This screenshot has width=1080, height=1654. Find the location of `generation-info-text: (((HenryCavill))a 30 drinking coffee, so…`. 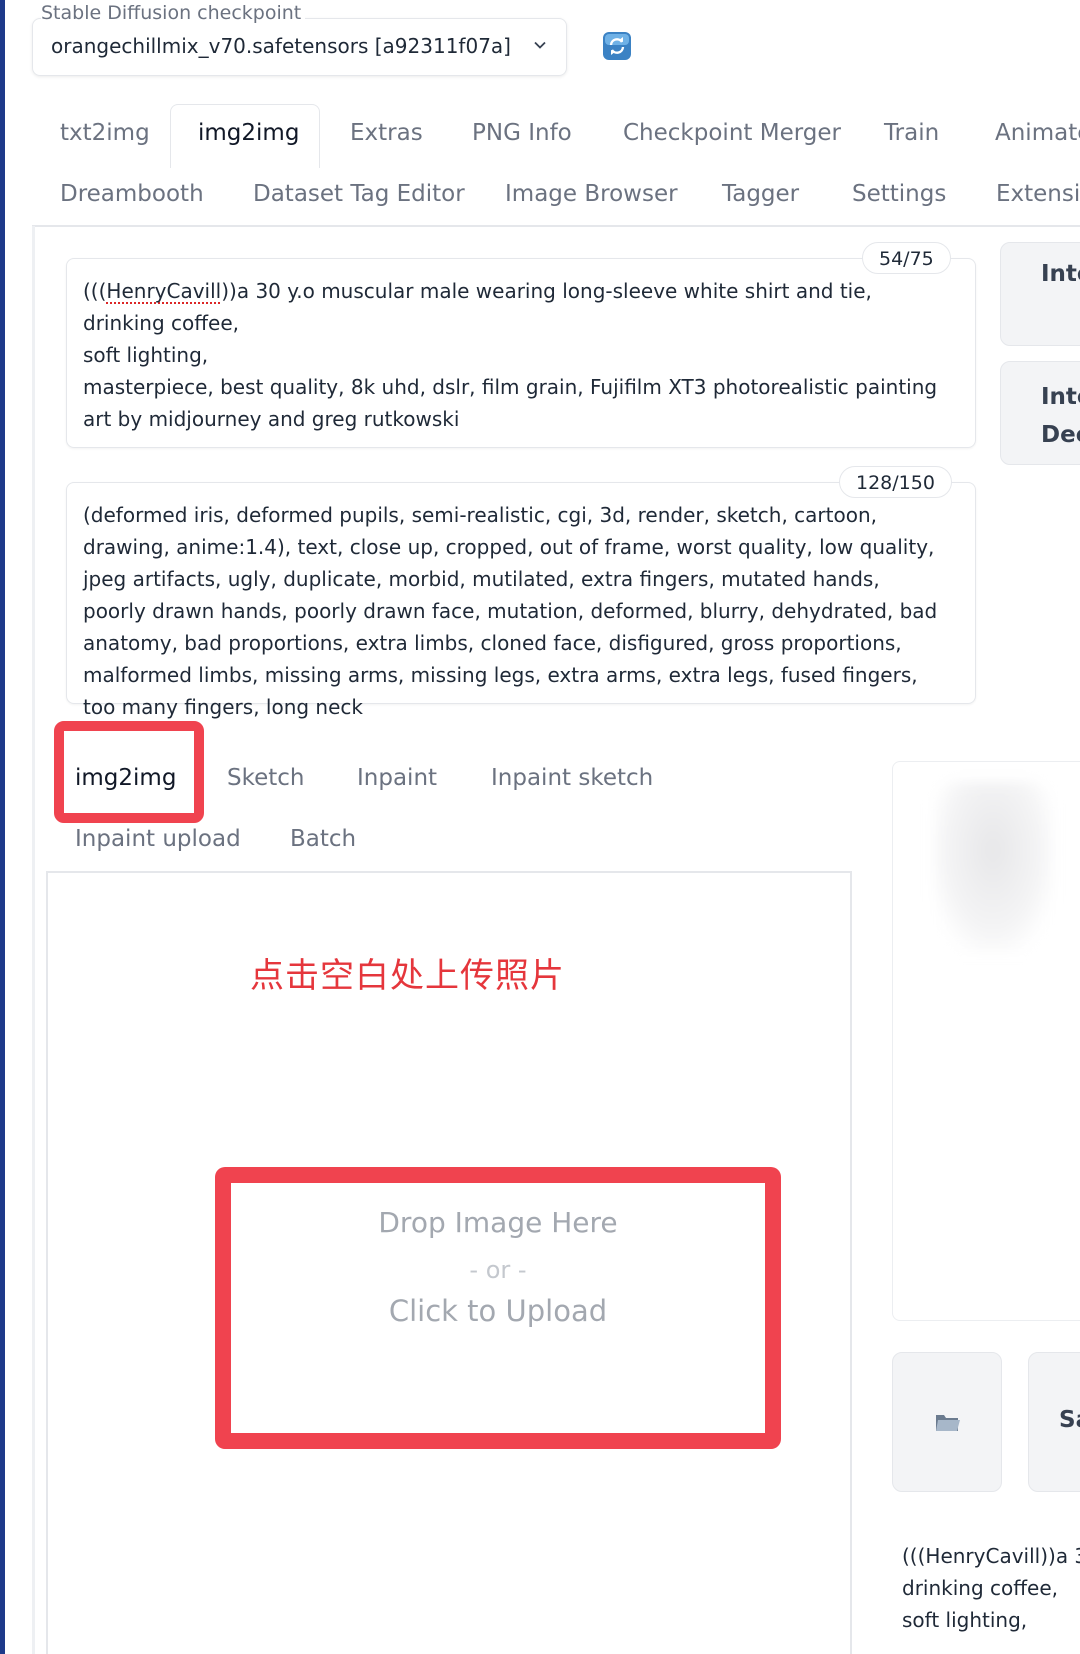

generation-info-text: (((HenryCavill))a 30 drinking coffee, so… is located at coordinates (991, 1588).